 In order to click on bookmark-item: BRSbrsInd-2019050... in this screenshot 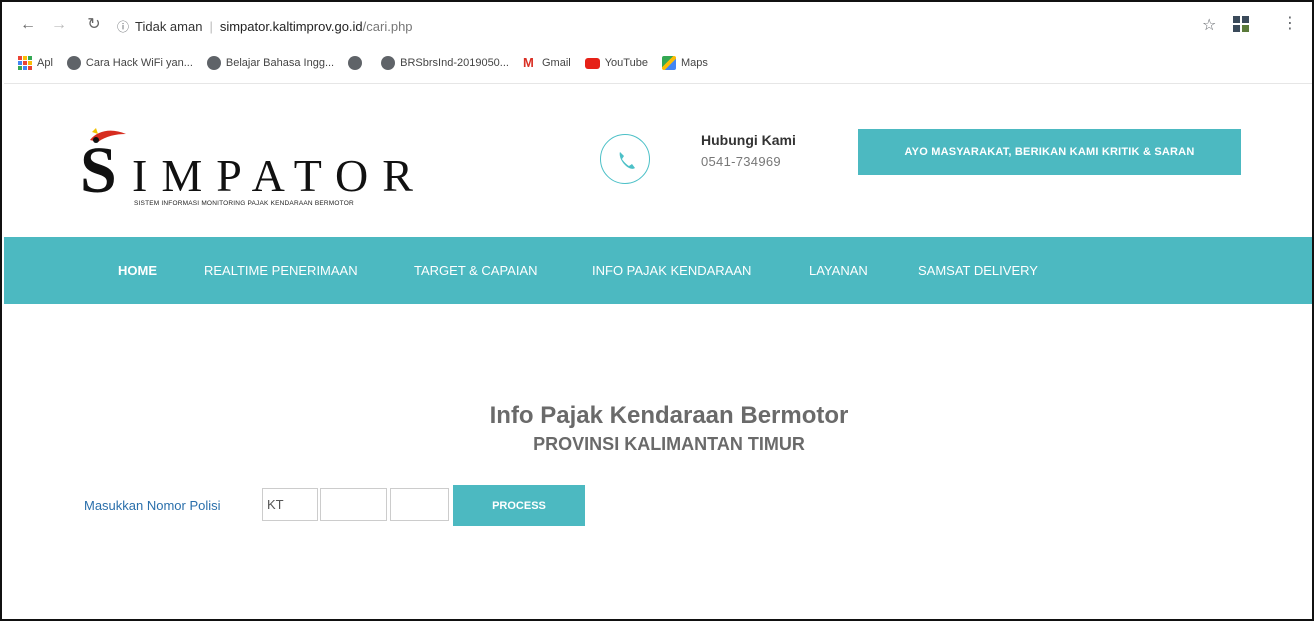, I will do `click(445, 63)`.